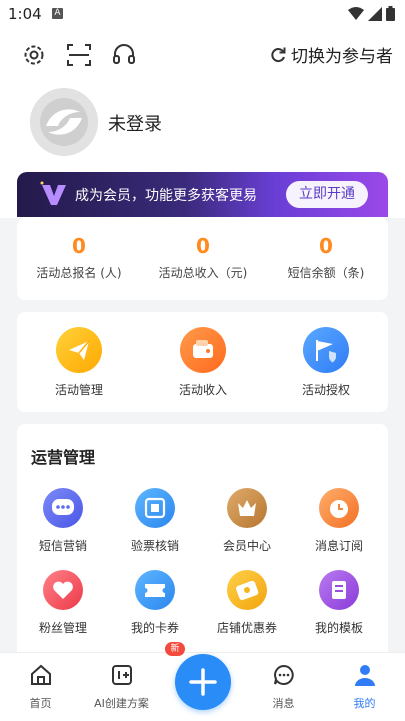 This screenshot has width=405, height=721. I want to click on default-avatar-icon, so click(64, 122).